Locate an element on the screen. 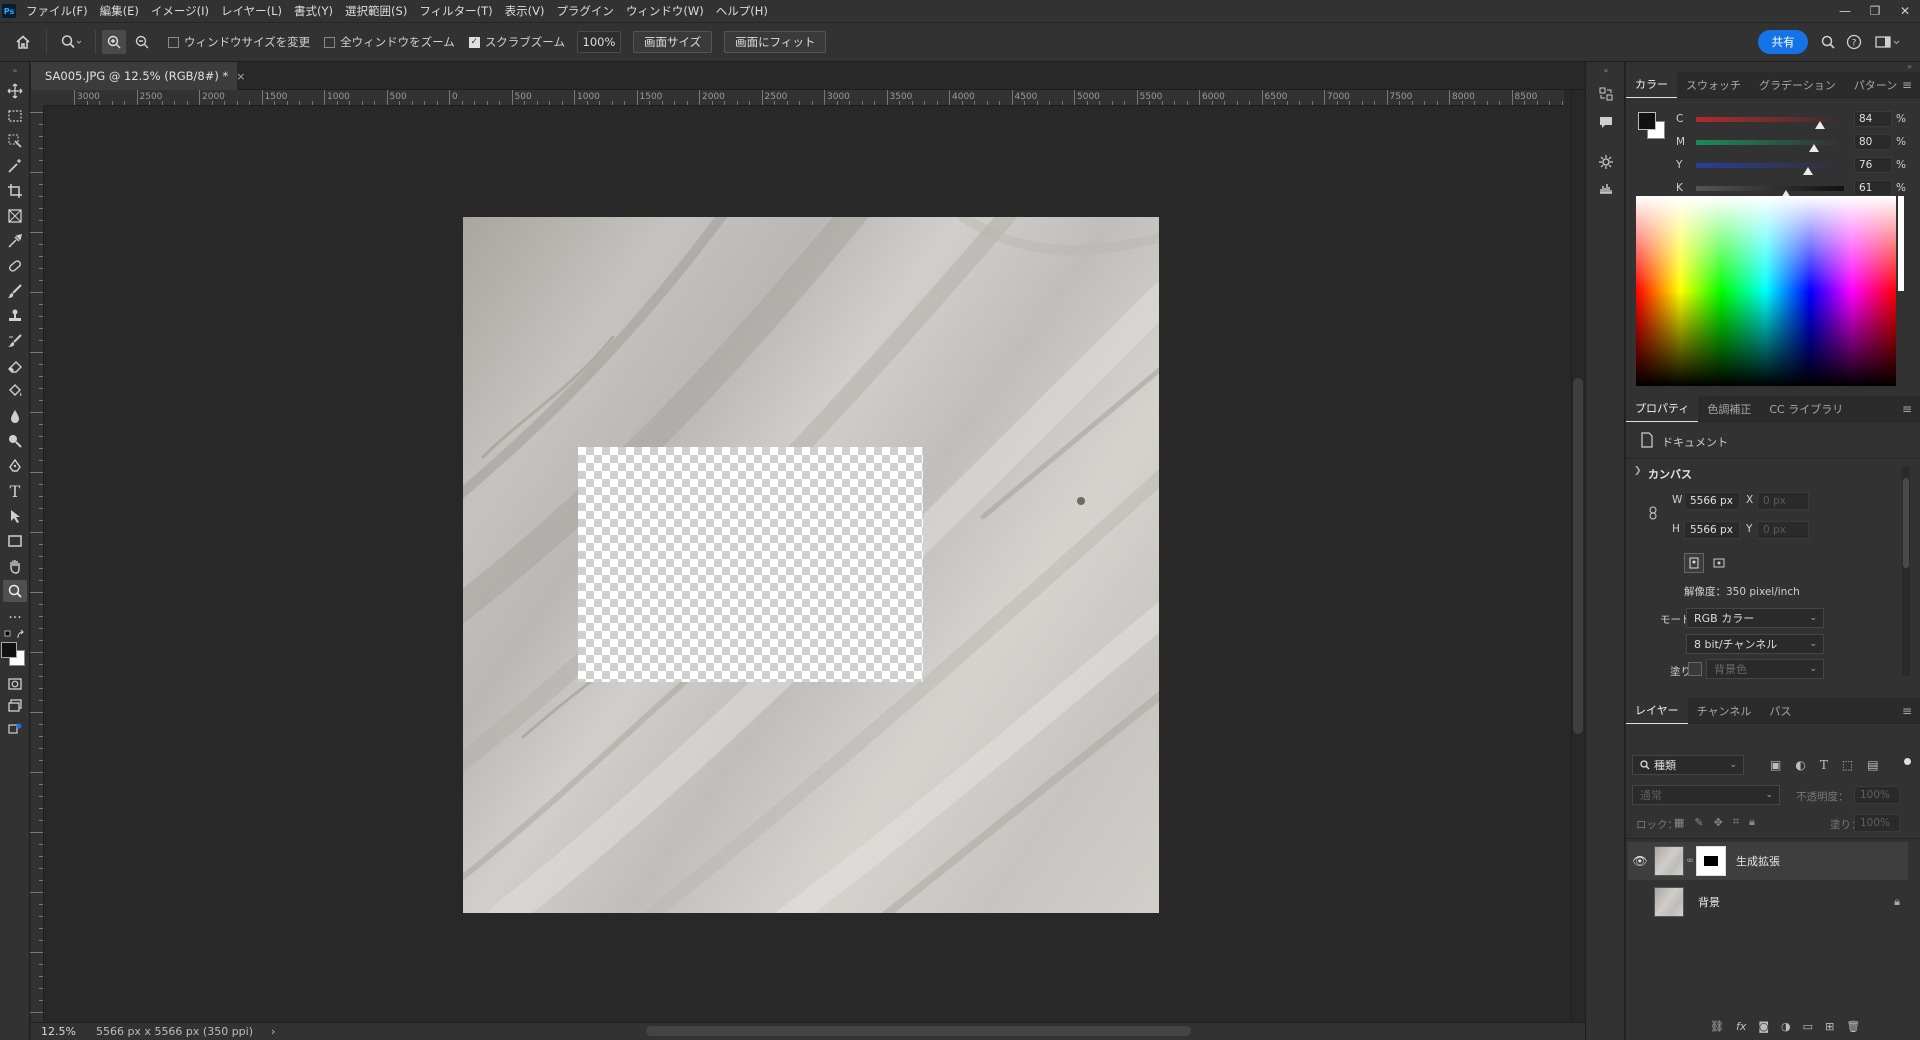  ruler-origin is located at coordinates (37, 98).